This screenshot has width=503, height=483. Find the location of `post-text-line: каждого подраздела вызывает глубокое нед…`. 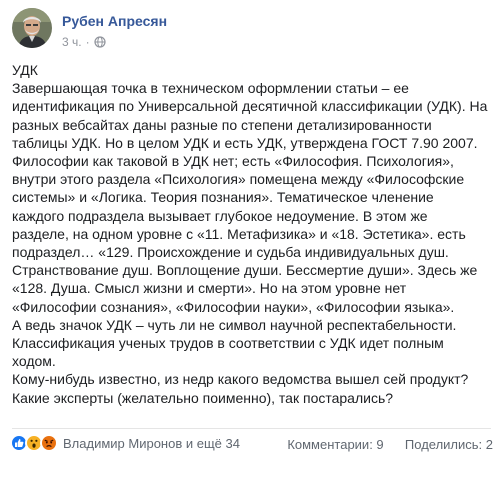

post-text-line: каждого подраздела вызывает глубокое нед… is located at coordinates (220, 215).